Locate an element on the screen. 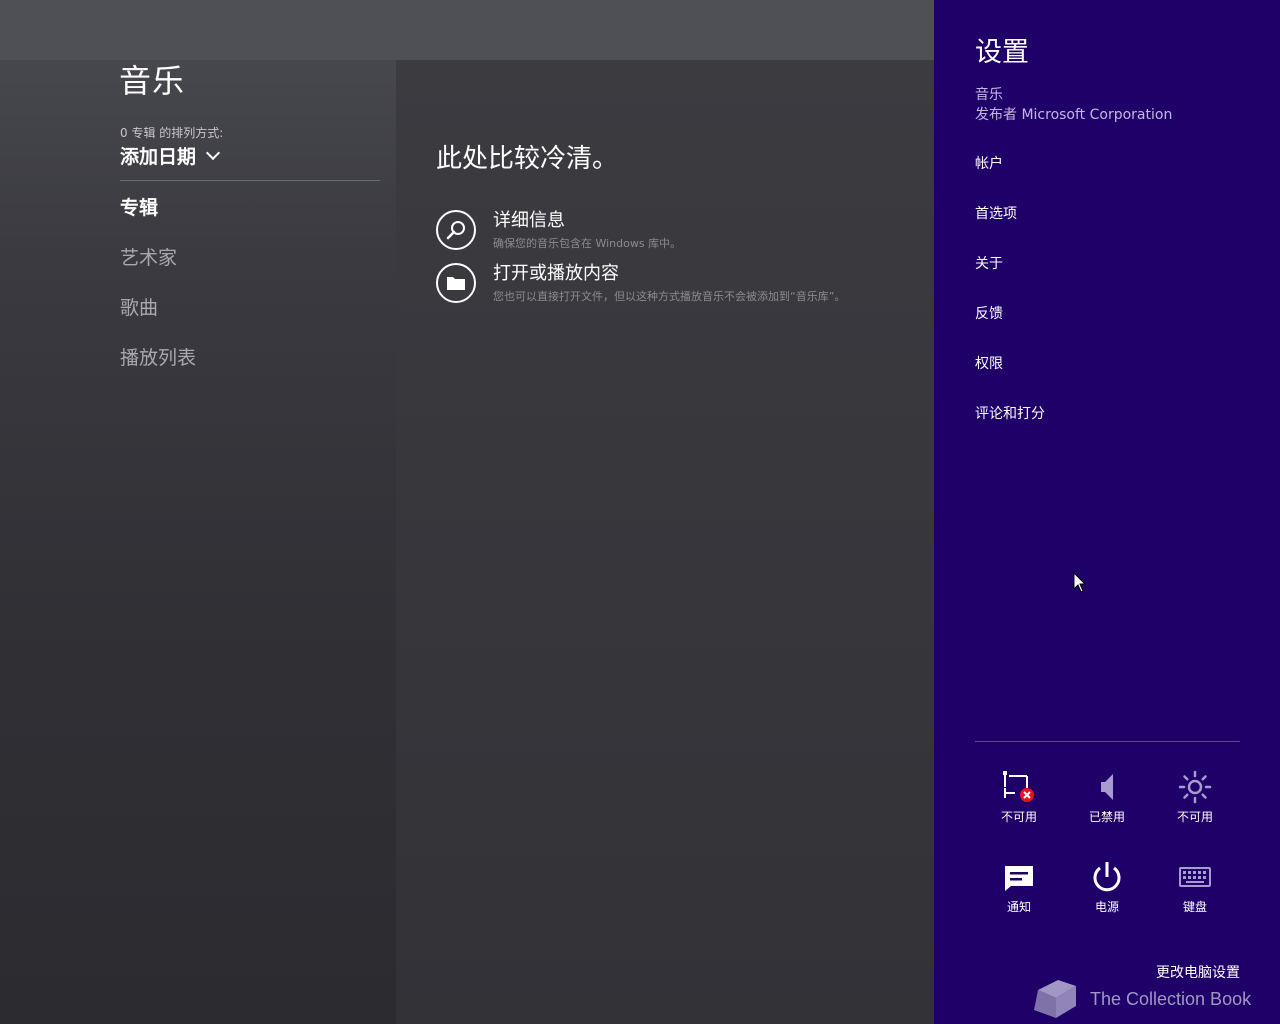 This screenshot has height=1024, width=1280. watermark: The Collection Book is located at coordinates (1139, 999).